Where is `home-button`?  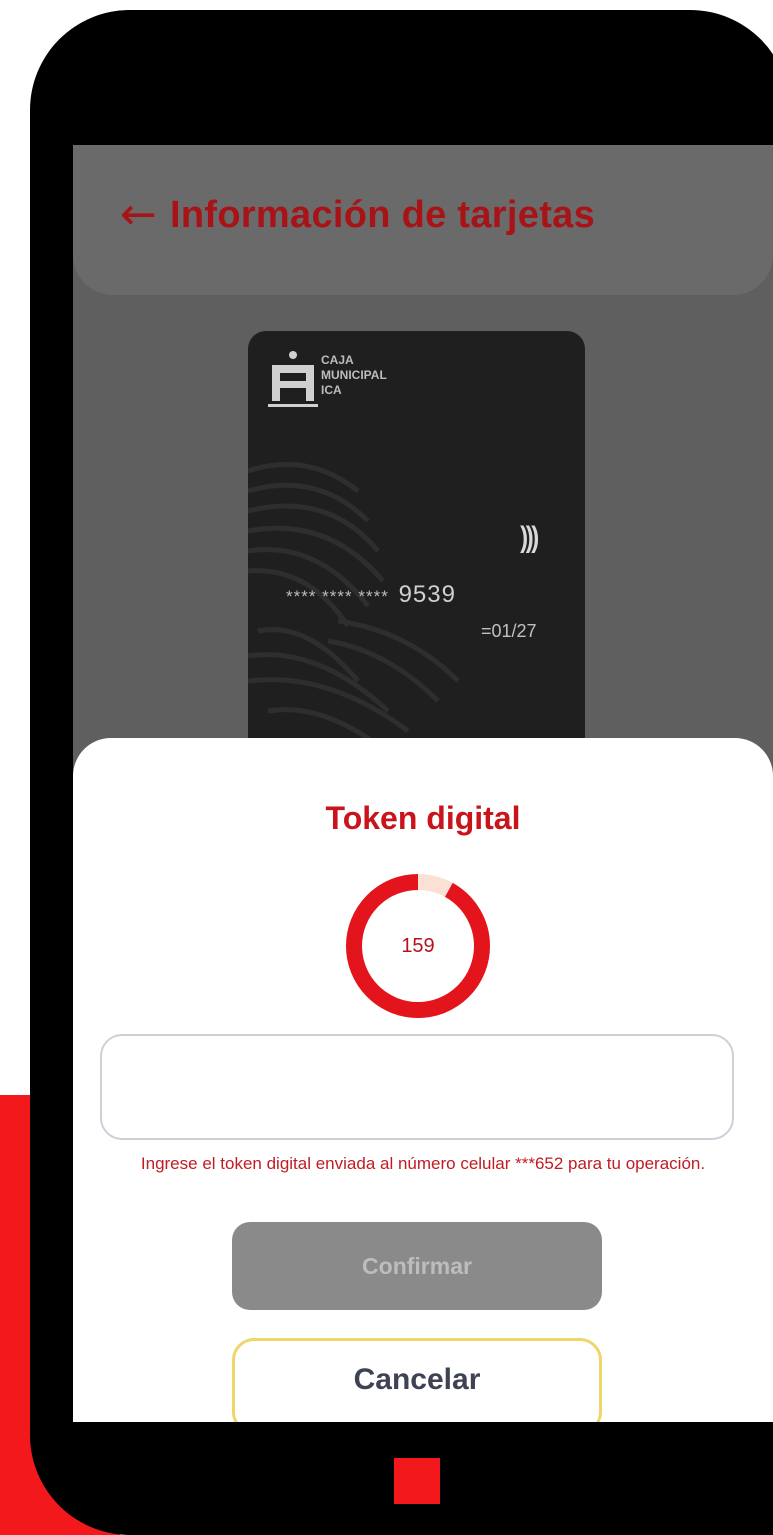 home-button is located at coordinates (417, 1481).